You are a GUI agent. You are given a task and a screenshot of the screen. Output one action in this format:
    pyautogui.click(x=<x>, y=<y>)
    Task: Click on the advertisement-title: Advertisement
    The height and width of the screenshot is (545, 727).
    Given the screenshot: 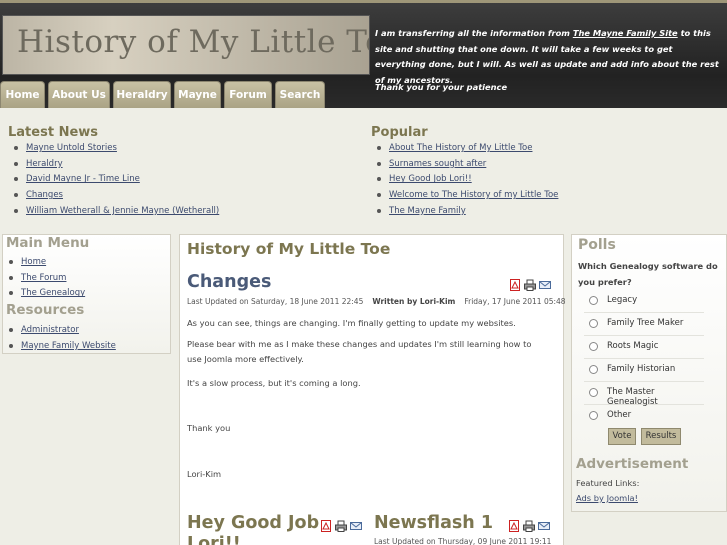 What is the action you would take?
    pyautogui.click(x=632, y=464)
    